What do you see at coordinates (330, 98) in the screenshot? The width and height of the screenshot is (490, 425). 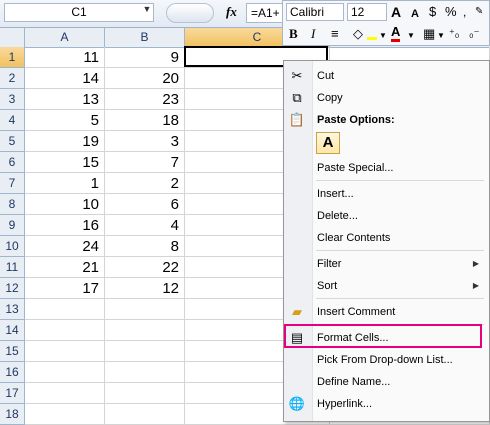 I see `menu-item-label: Copy` at bounding box center [330, 98].